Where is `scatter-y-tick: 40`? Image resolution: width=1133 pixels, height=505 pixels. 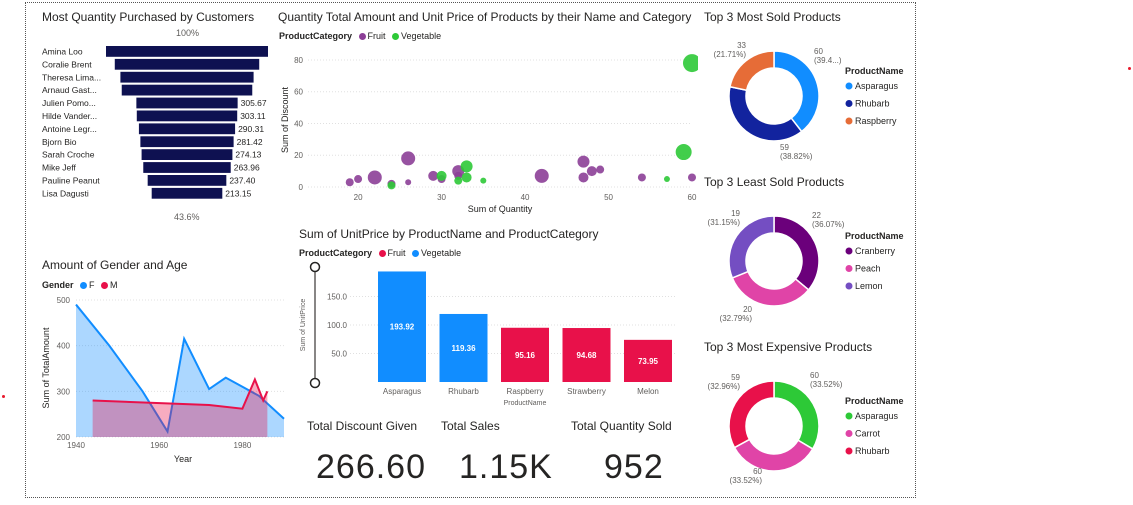
scatter-y-tick: 40 is located at coordinates (298, 123).